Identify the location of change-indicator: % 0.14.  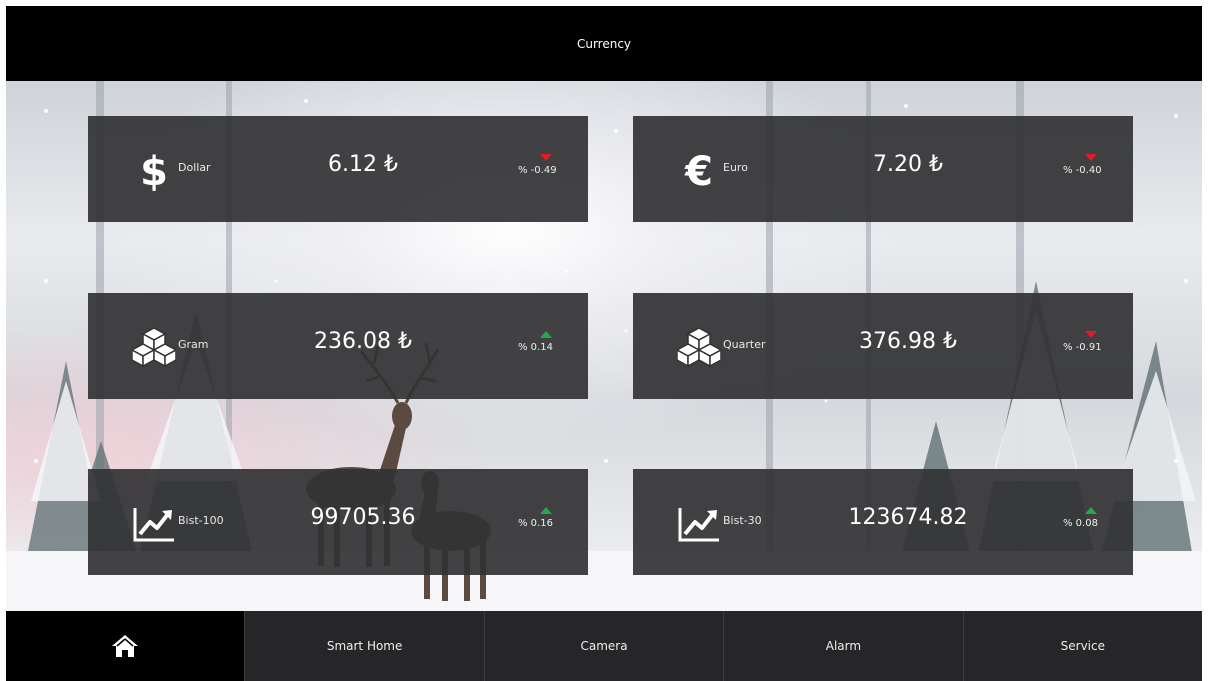
(548, 342).